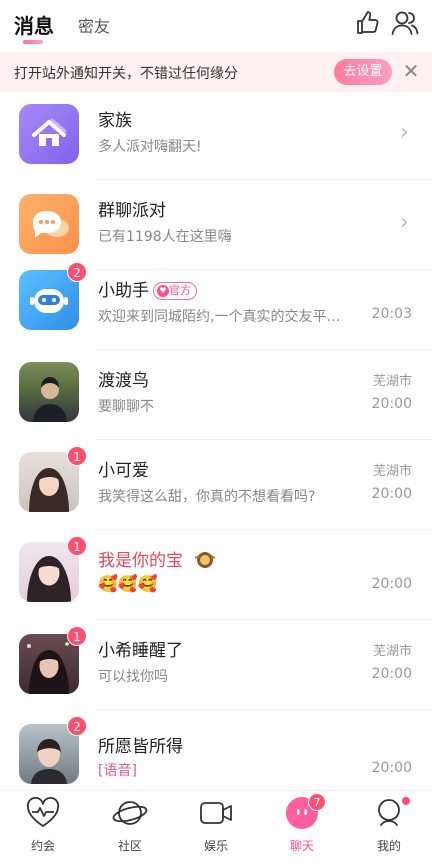  What do you see at coordinates (132, 211) in the screenshot?
I see `conversation-name: 群聊派对` at bounding box center [132, 211].